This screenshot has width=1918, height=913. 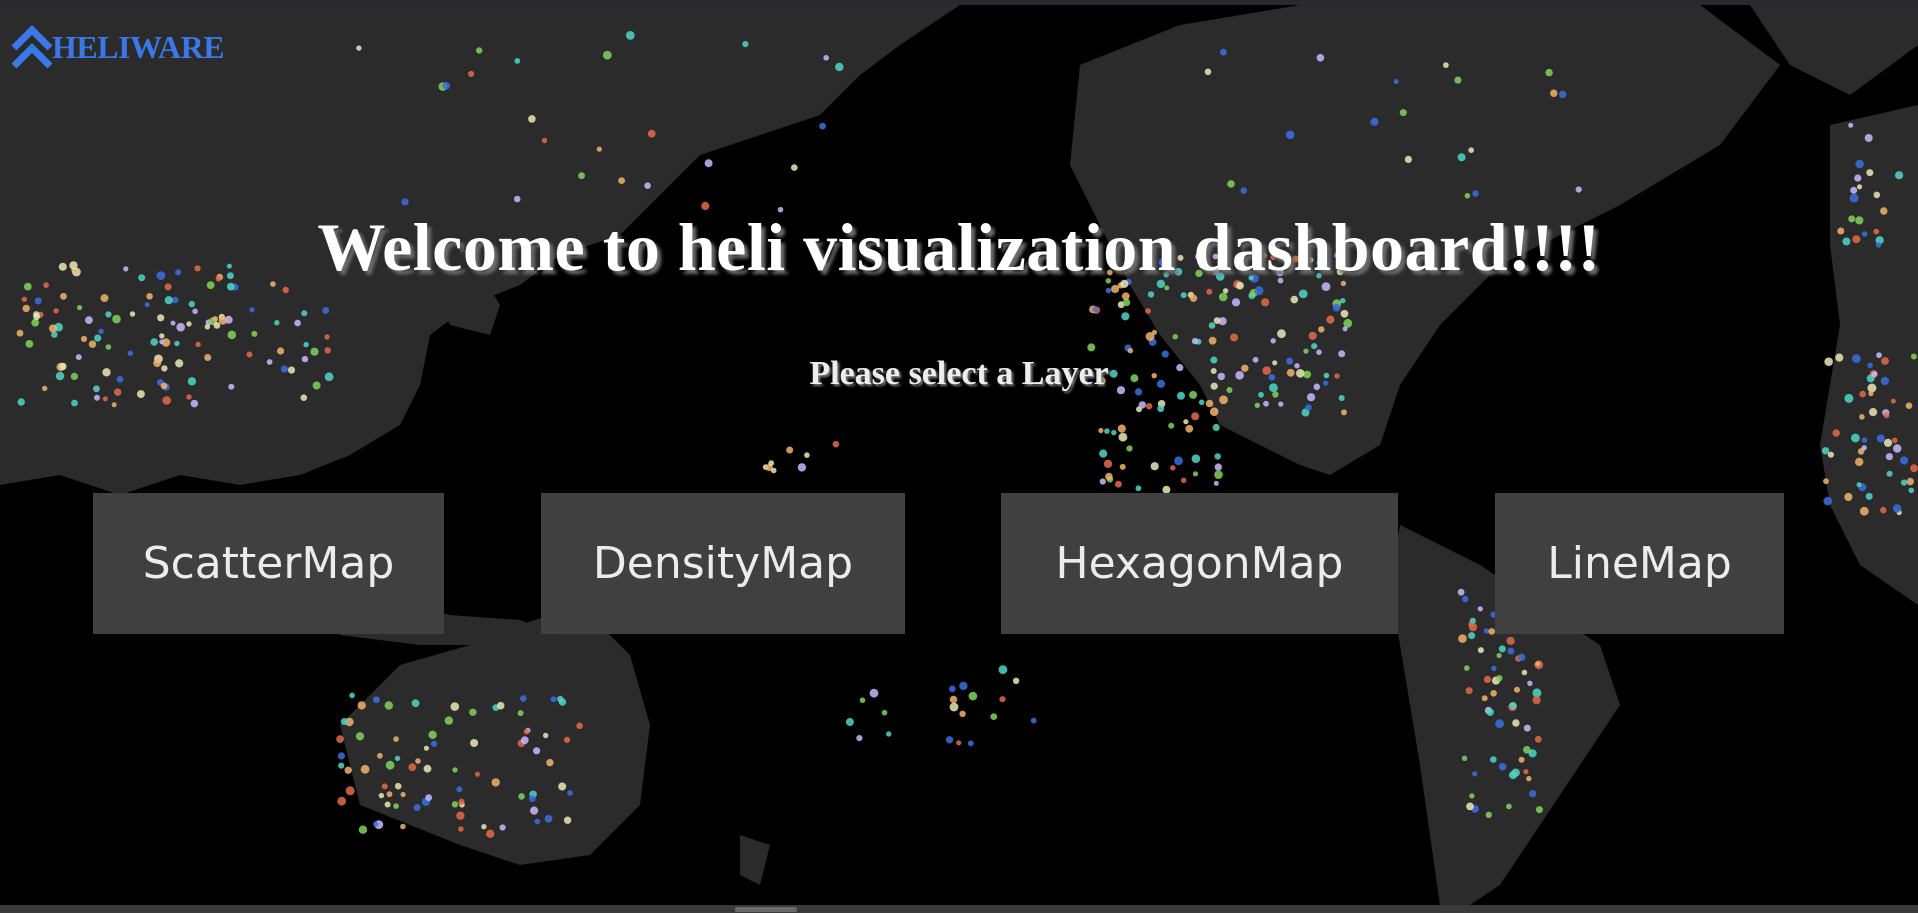 I want to click on linemap-button: LineMap, so click(x=1639, y=563).